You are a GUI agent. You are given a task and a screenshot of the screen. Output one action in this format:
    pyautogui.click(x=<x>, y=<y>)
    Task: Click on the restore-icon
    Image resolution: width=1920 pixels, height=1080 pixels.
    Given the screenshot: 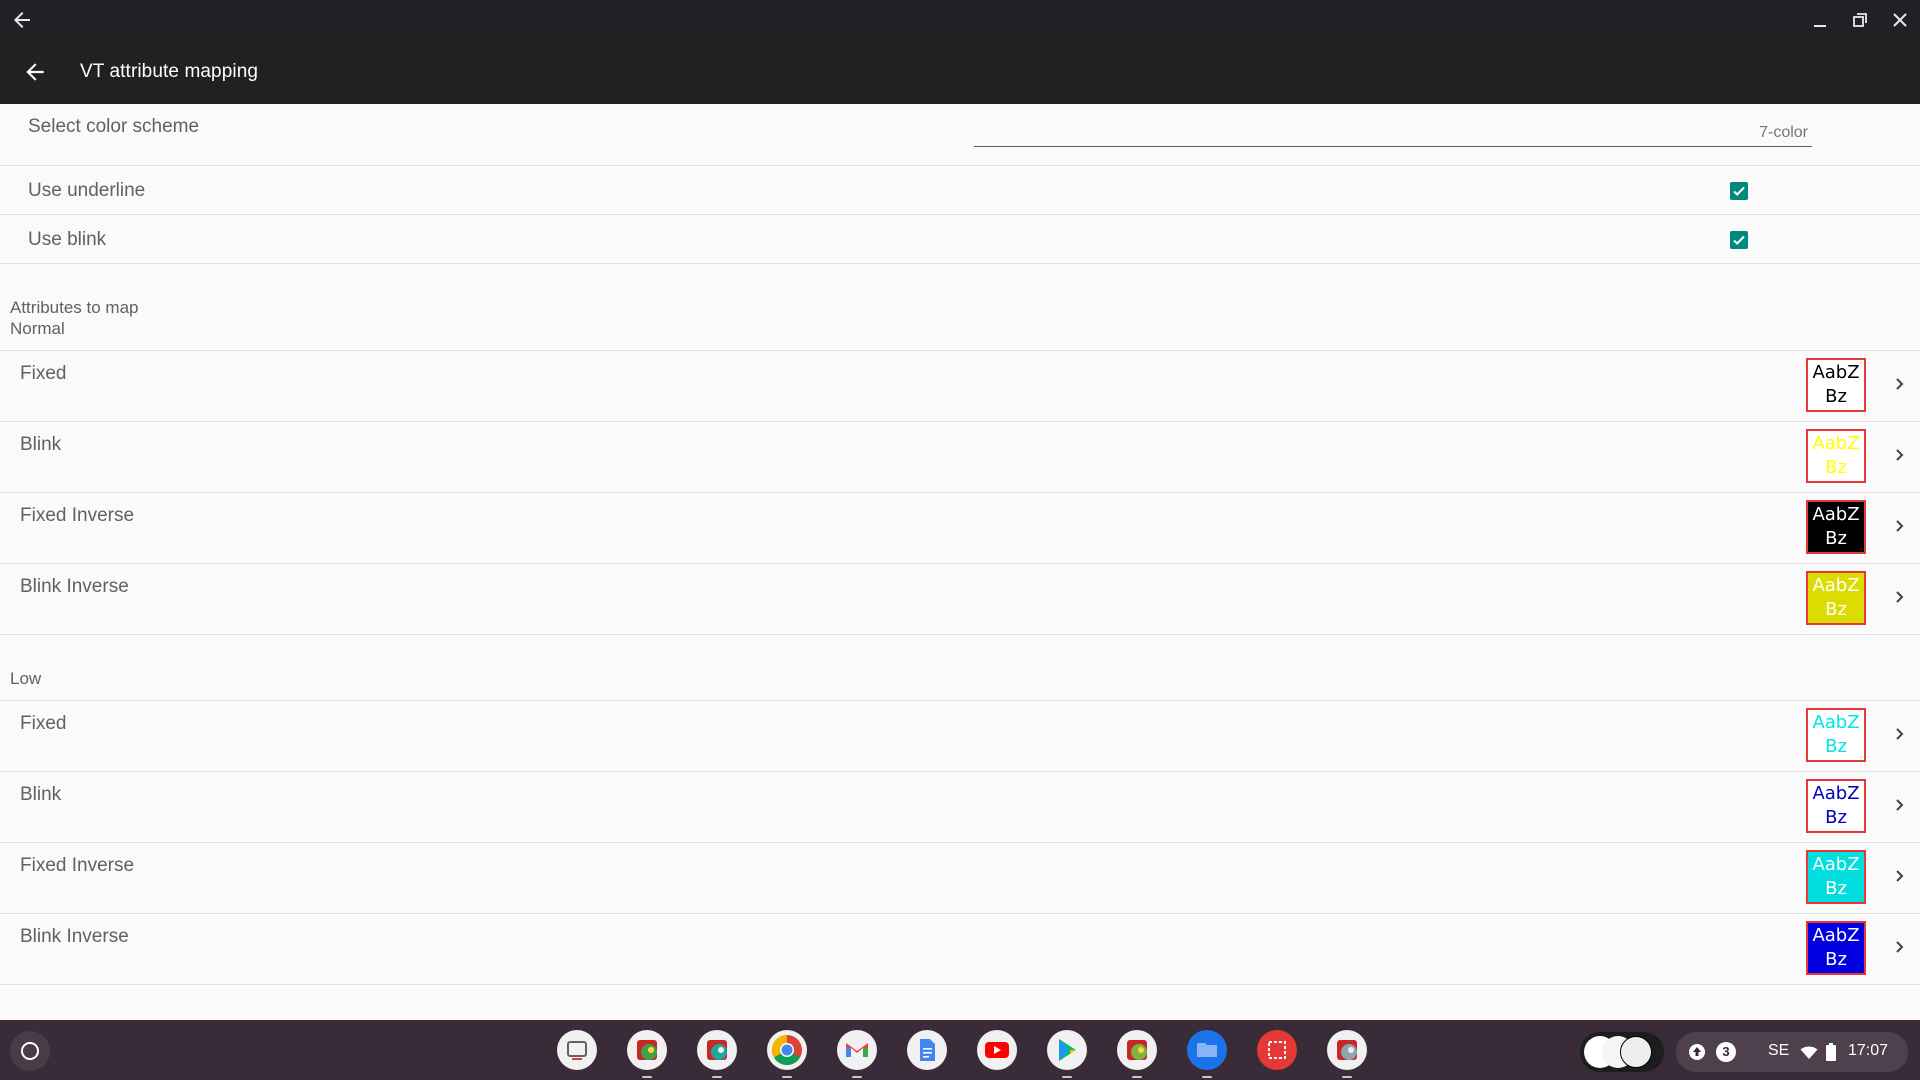 What is the action you would take?
    pyautogui.click(x=1860, y=20)
    